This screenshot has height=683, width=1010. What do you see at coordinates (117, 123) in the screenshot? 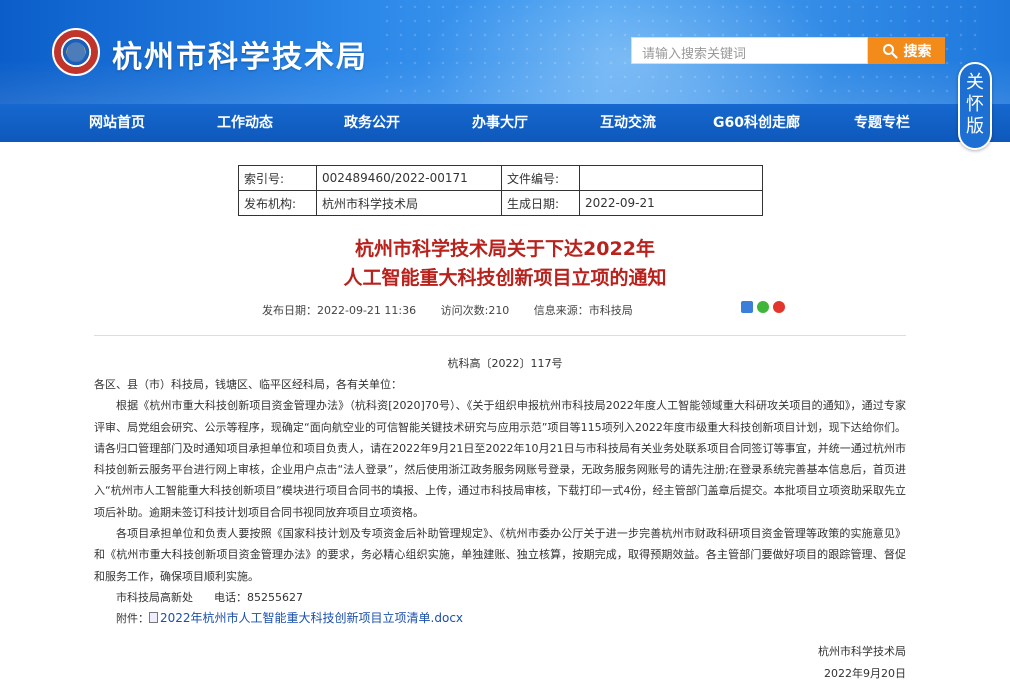
I see `nav-item-home: 网站首页` at bounding box center [117, 123].